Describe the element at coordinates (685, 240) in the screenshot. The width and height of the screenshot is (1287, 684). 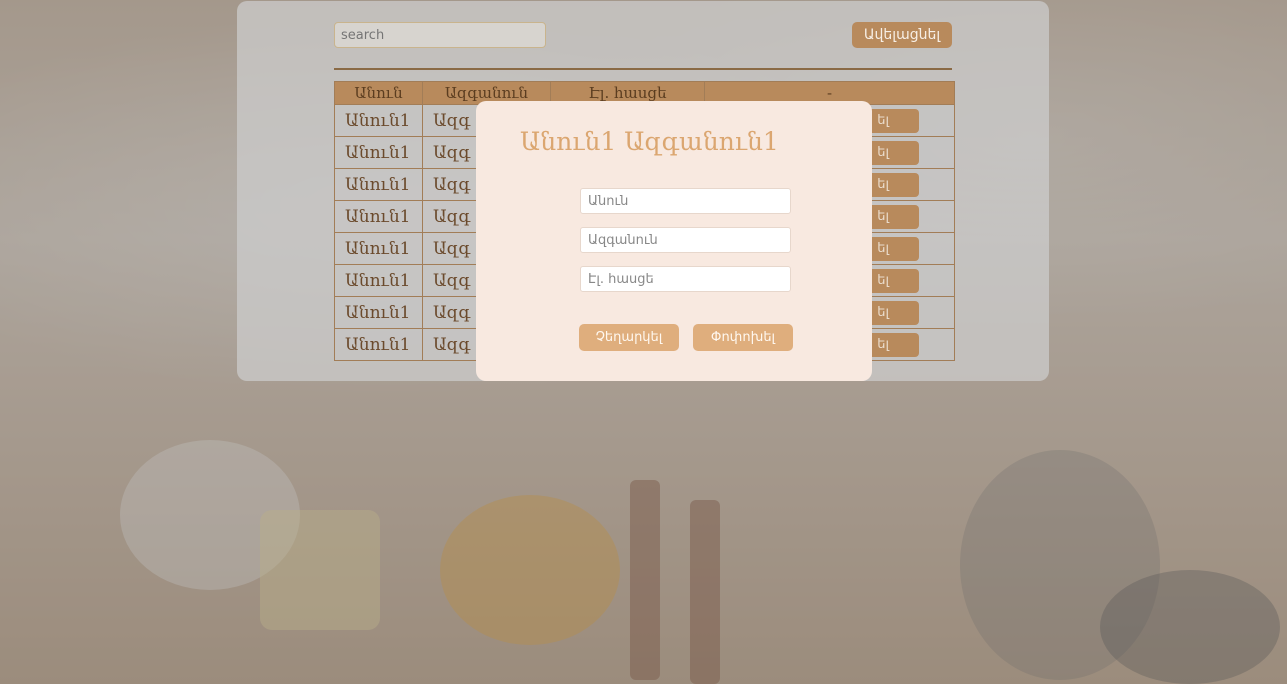
I see `last-name-field` at that location.